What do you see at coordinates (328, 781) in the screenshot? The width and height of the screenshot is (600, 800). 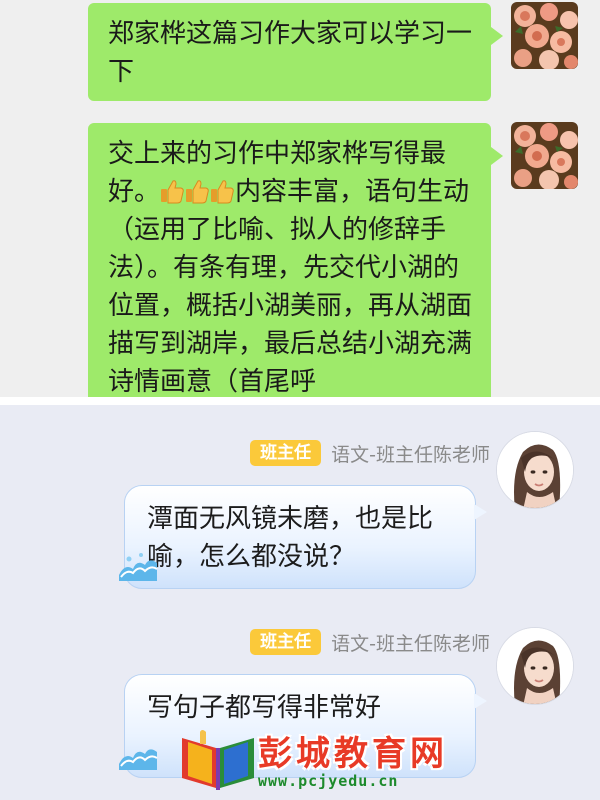 I see `watermark-url: www.pcjyedu.cn` at bounding box center [328, 781].